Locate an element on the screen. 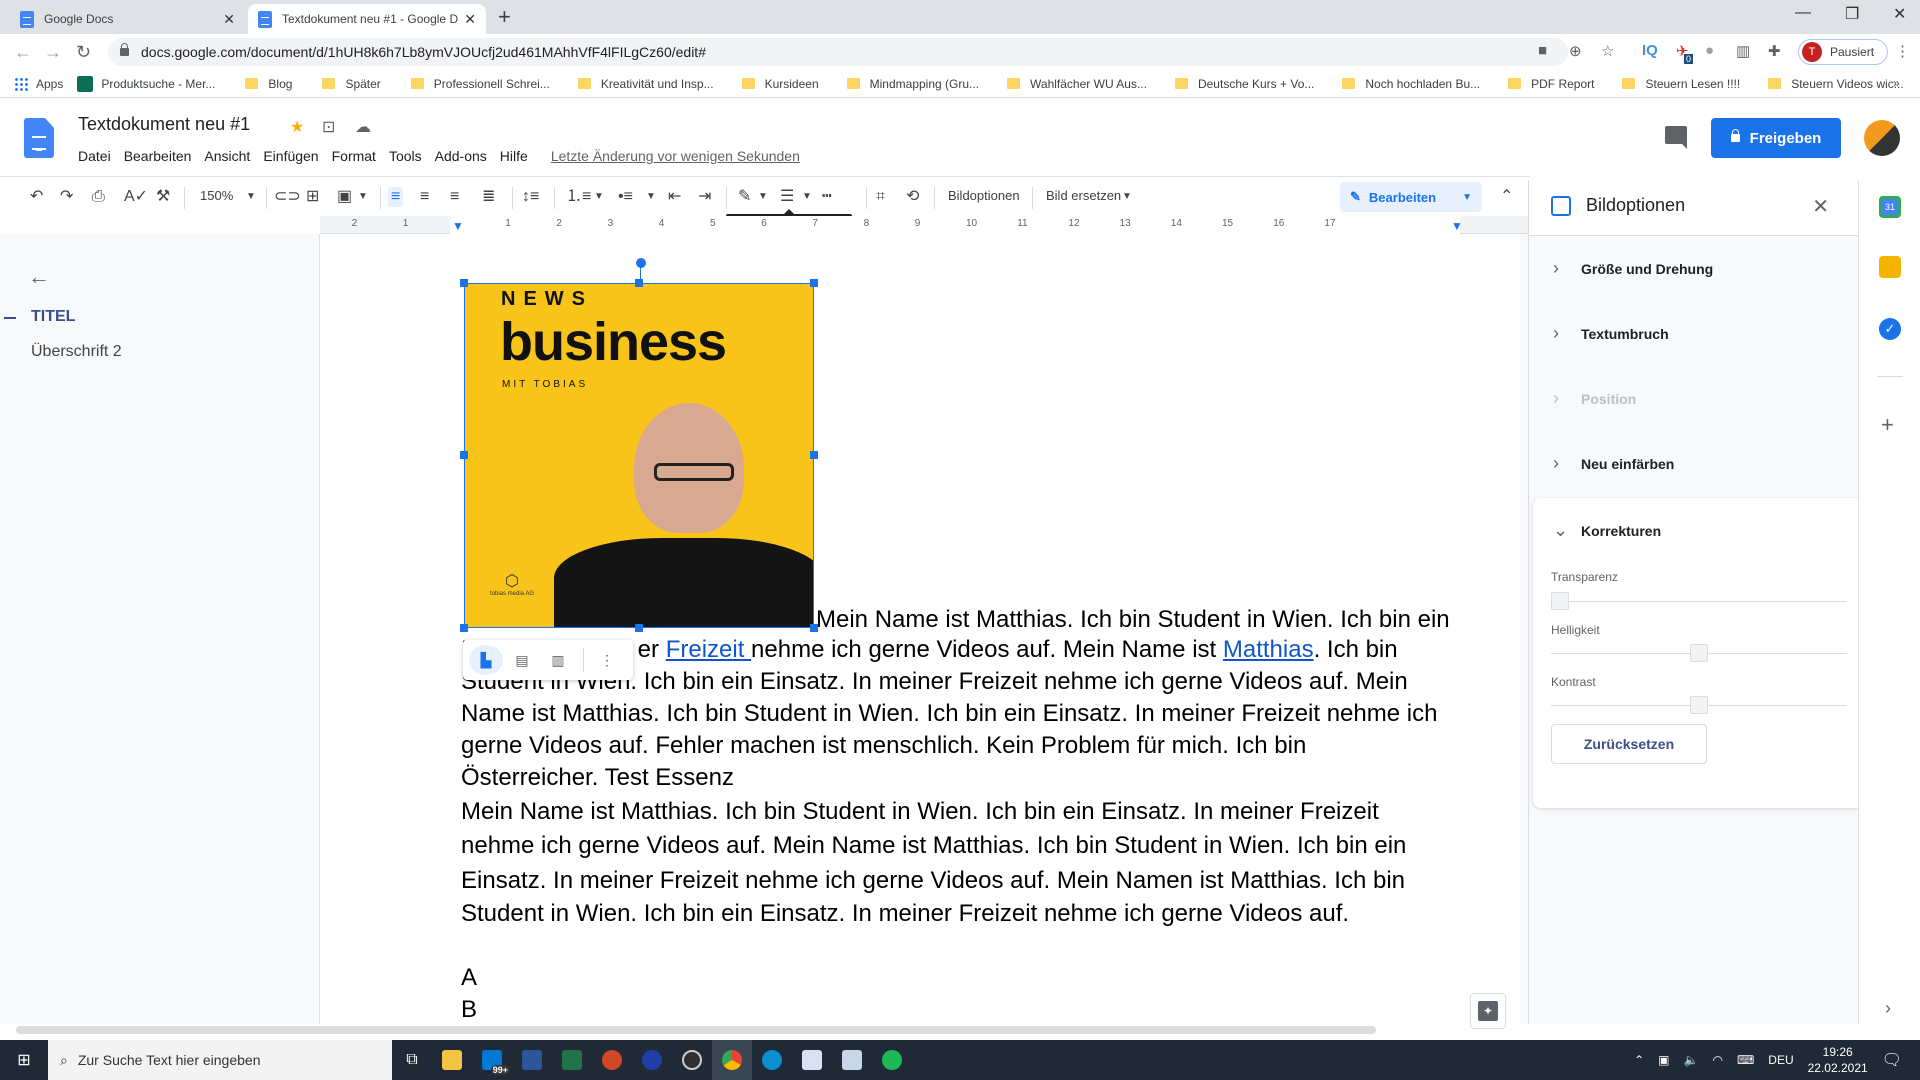 Image resolution: width=1920 pixels, height=1080 pixels. browser-tab-google-docs: Google Docs ✕ is located at coordinates (127, 19).